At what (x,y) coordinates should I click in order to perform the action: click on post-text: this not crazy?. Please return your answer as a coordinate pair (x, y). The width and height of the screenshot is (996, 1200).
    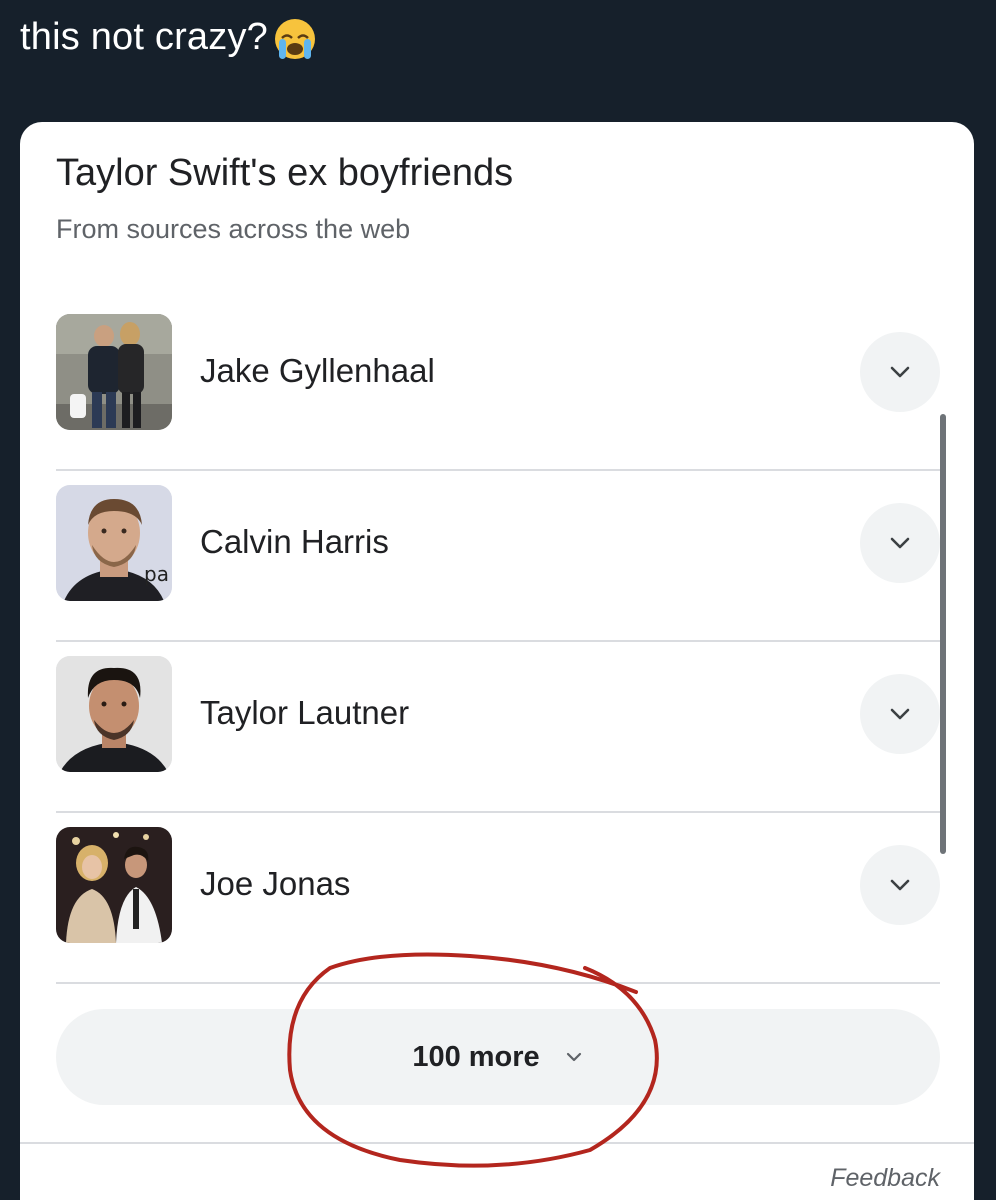
    Looking at the image, I should click on (169, 37).